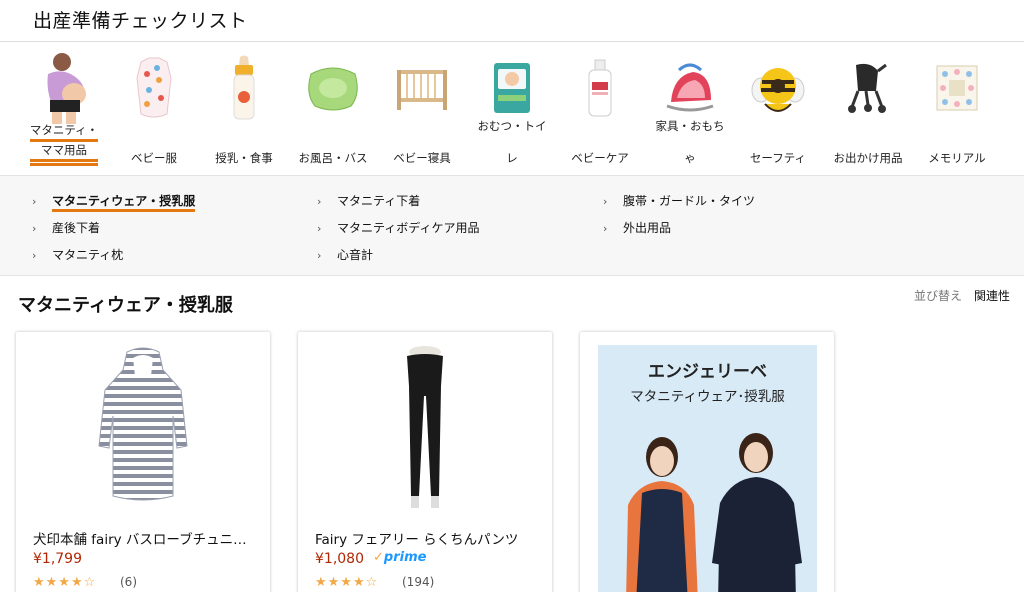 The image size is (1024, 592). Describe the element at coordinates (992, 296) in the screenshot. I see `sort-value: 関連性` at that location.